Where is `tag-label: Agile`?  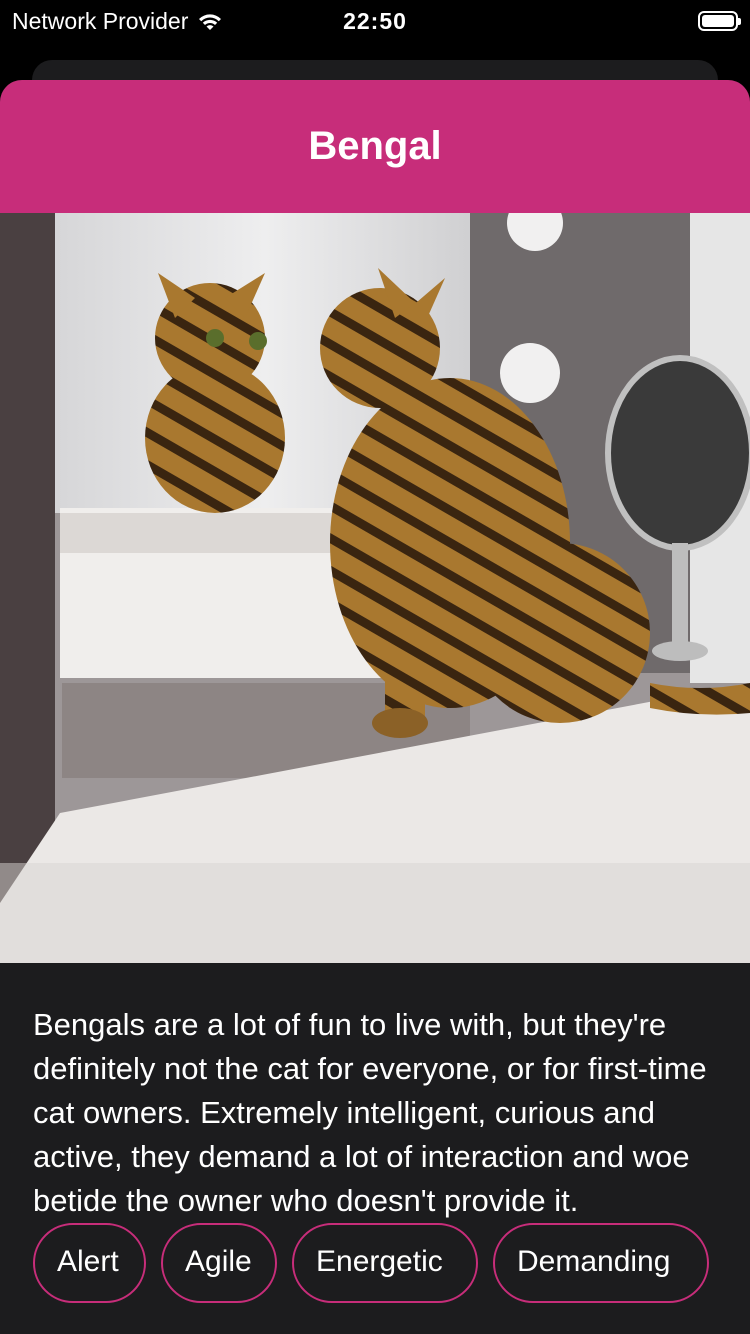 tag-label: Agile is located at coordinates (218, 1261).